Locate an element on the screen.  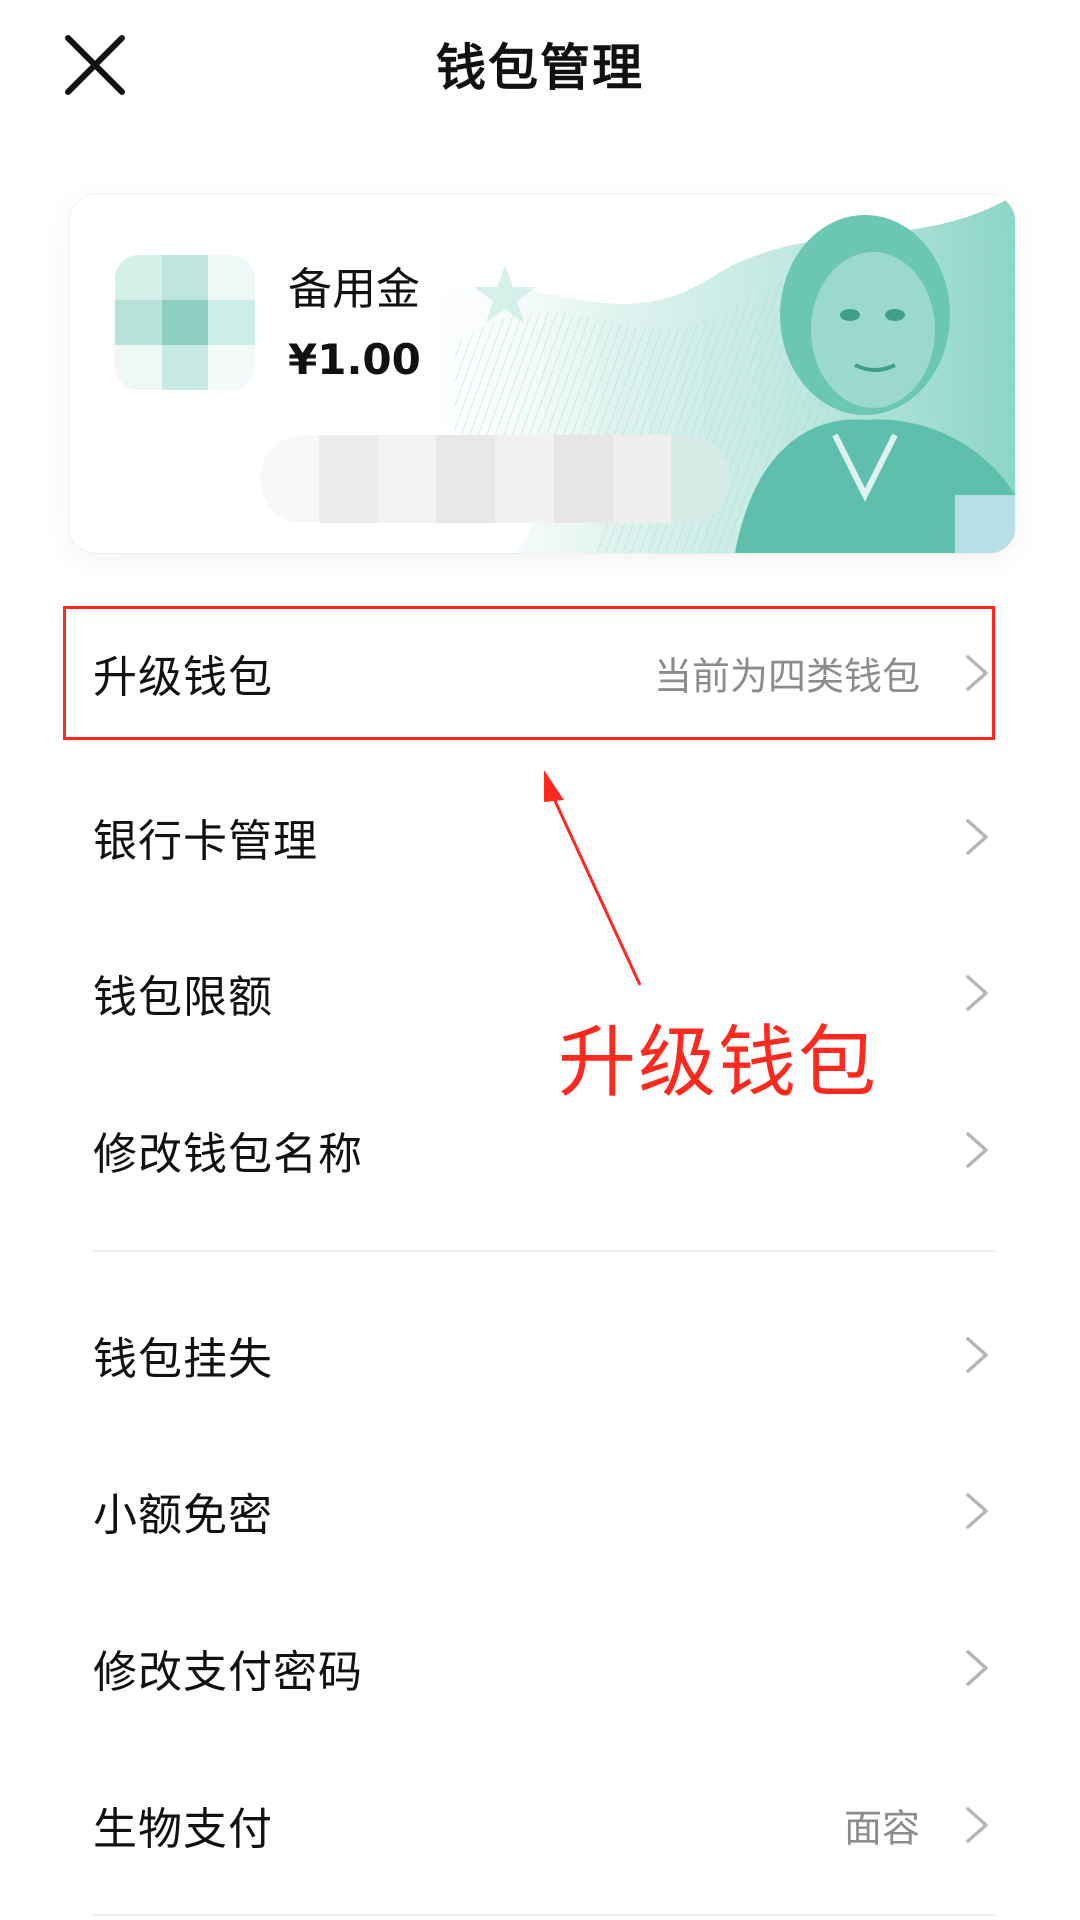
menu-item-label: 小额免密 is located at coordinates (183, 1515).